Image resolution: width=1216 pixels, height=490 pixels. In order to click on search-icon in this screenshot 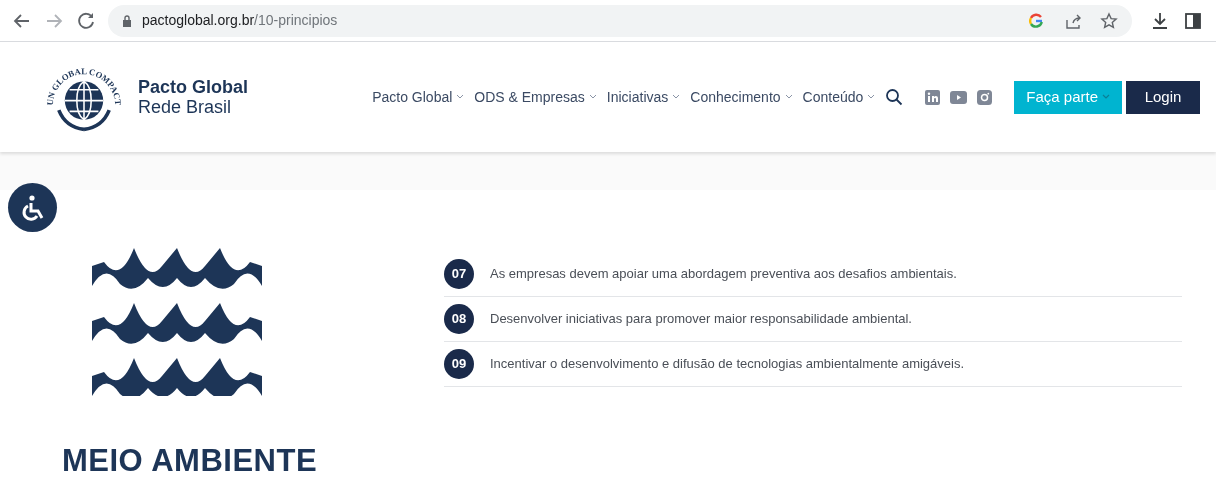, I will do `click(894, 97)`.